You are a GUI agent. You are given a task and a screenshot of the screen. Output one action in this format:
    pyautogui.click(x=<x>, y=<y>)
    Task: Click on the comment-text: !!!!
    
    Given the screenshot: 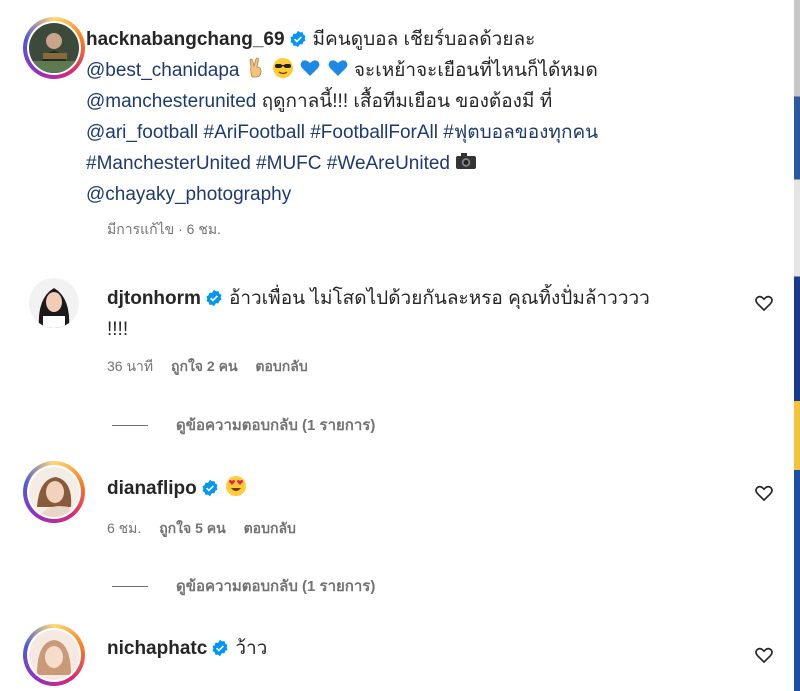 What is the action you would take?
    pyautogui.click(x=118, y=329)
    